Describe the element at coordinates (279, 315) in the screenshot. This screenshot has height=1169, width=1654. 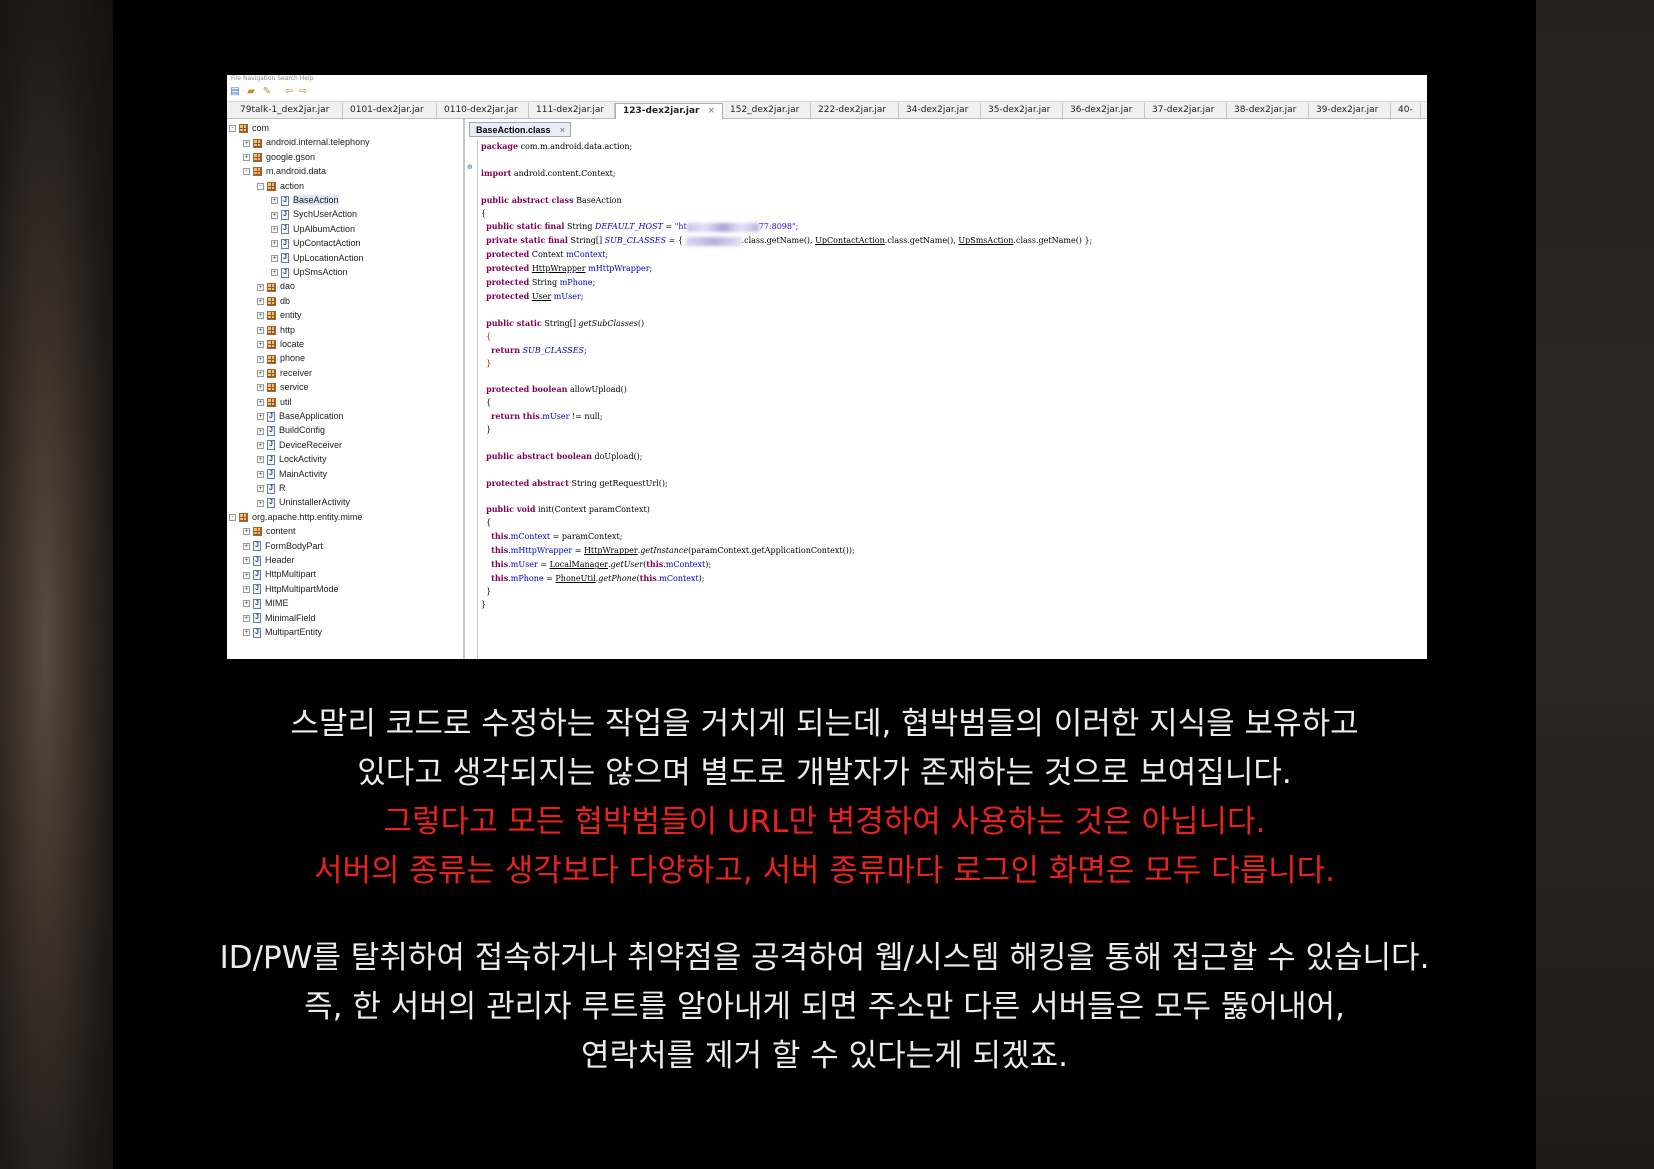
I see `tree-item: + entity` at that location.